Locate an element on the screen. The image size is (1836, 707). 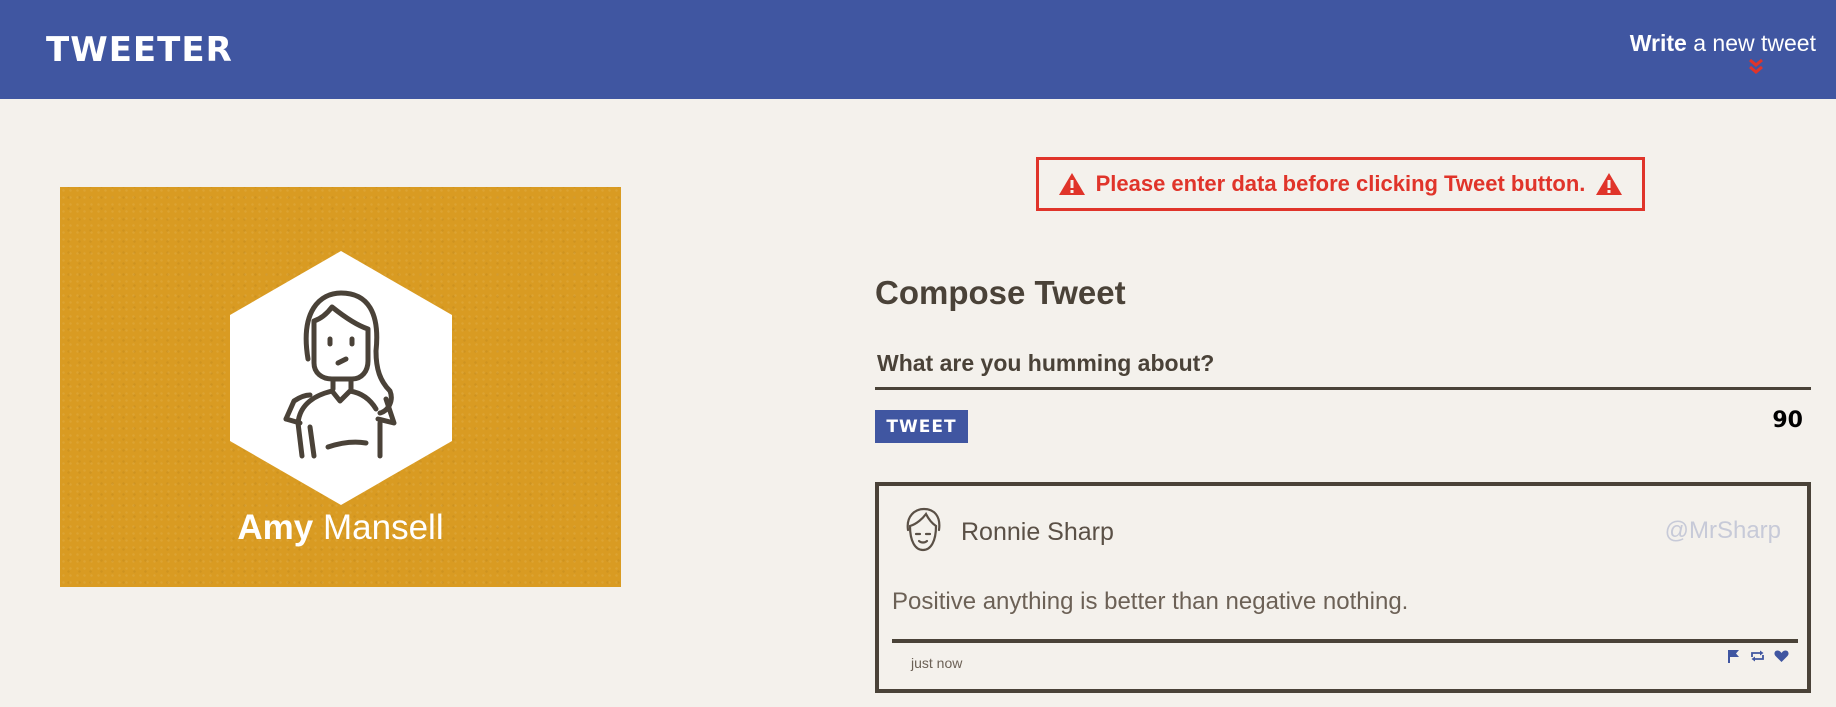
tweet-divider is located at coordinates (1345, 641).